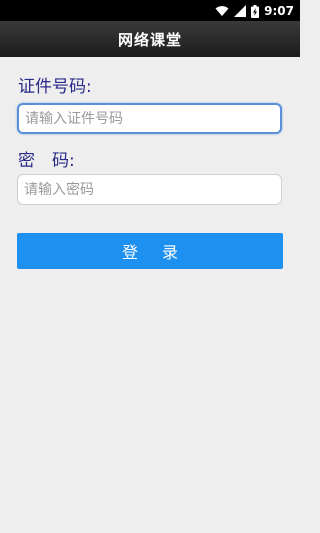  What do you see at coordinates (55, 87) in the screenshot?
I see `id-number-label: 证件号码:` at bounding box center [55, 87].